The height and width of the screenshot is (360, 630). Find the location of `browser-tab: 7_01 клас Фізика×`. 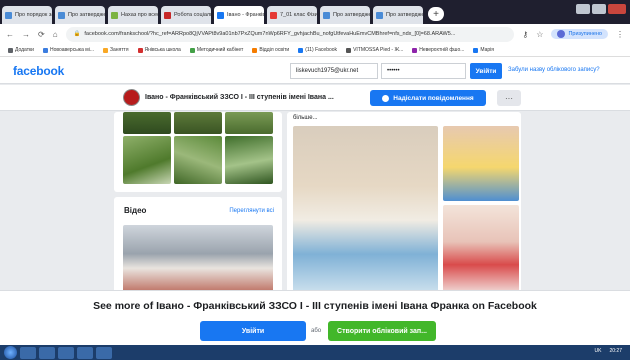

browser-tab: 7_01 клас Фізика× is located at coordinates (292, 15).